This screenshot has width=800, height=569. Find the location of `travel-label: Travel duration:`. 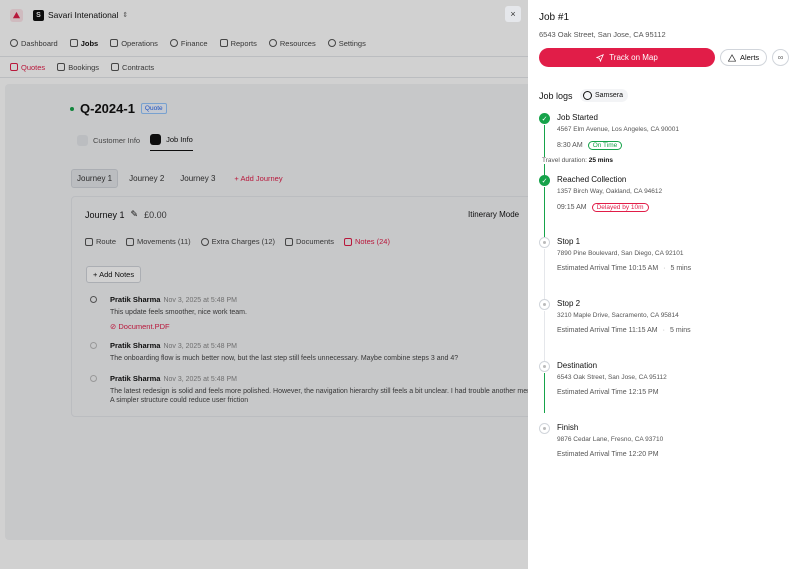

travel-label: Travel duration: is located at coordinates (564, 160).